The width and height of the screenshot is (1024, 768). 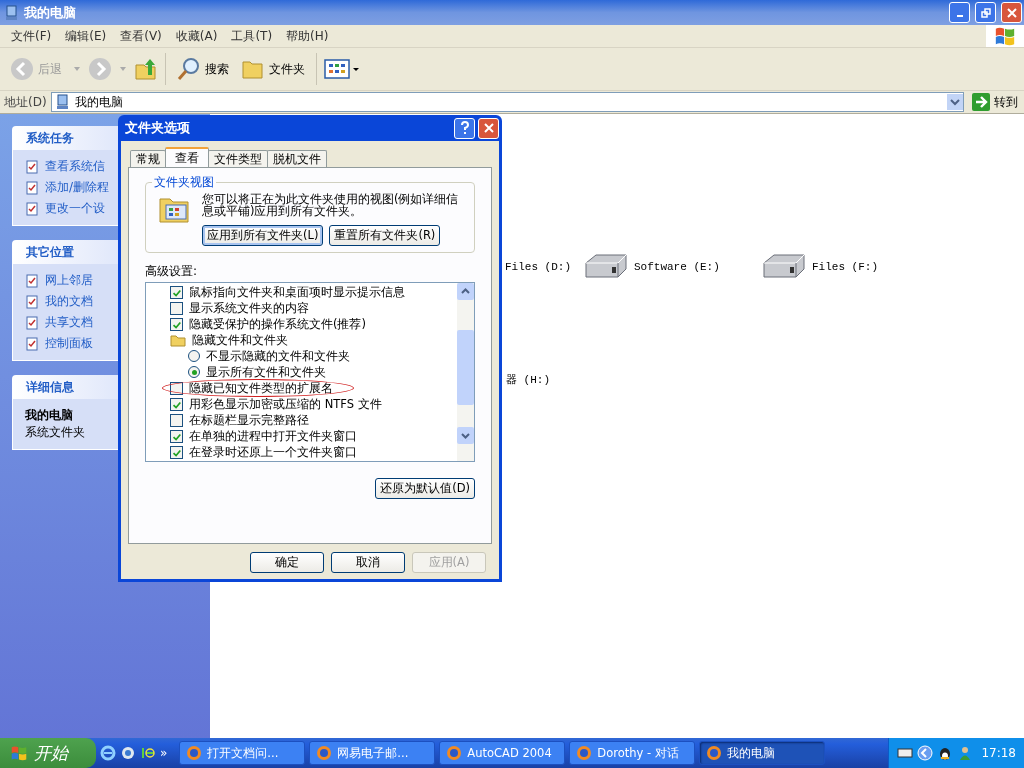 What do you see at coordinates (77, 187) in the screenshot?
I see `task-link: 添加/删除程` at bounding box center [77, 187].